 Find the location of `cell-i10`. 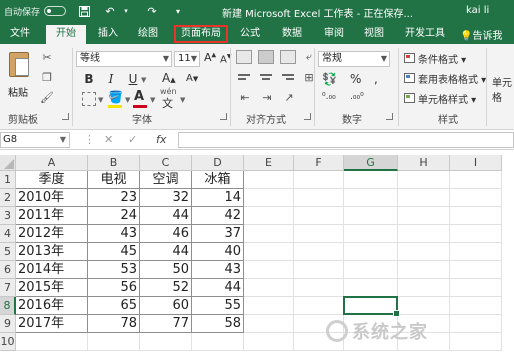

cell-i10 is located at coordinates (476, 342).